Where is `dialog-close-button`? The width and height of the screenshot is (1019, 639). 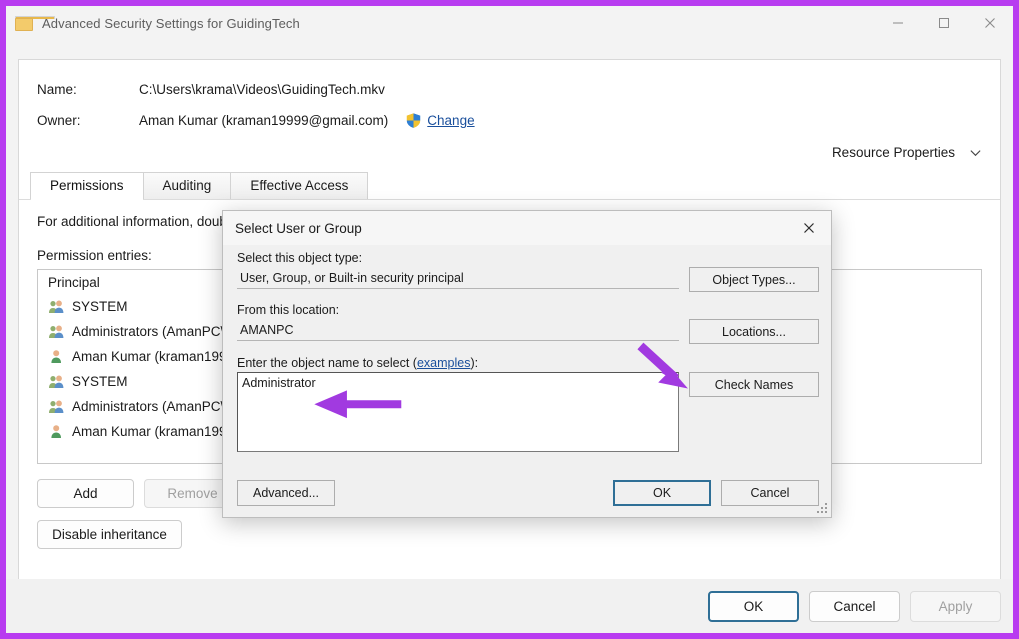 dialog-close-button is located at coordinates (809, 227).